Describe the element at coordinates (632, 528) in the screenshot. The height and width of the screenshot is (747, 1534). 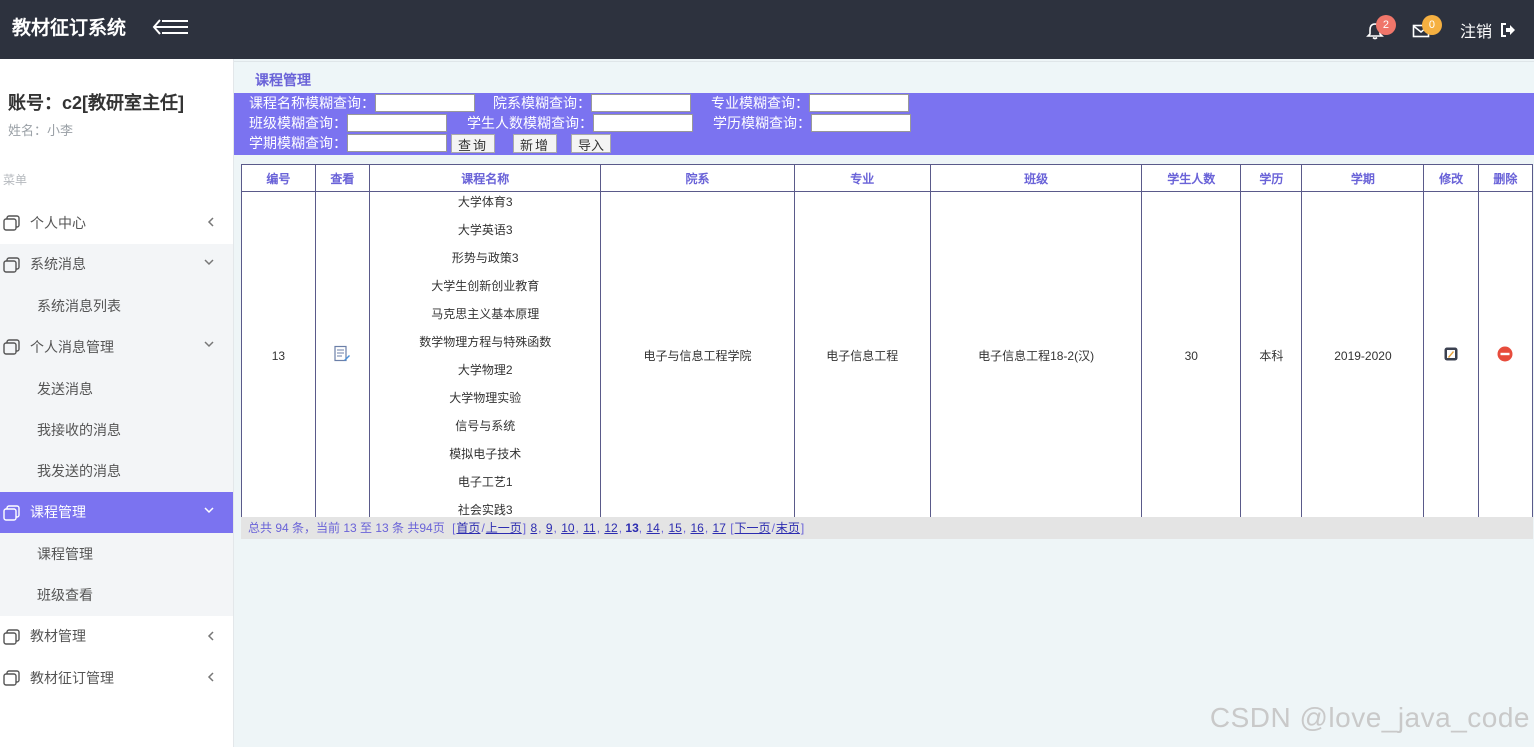
I see `current-page: 13` at that location.